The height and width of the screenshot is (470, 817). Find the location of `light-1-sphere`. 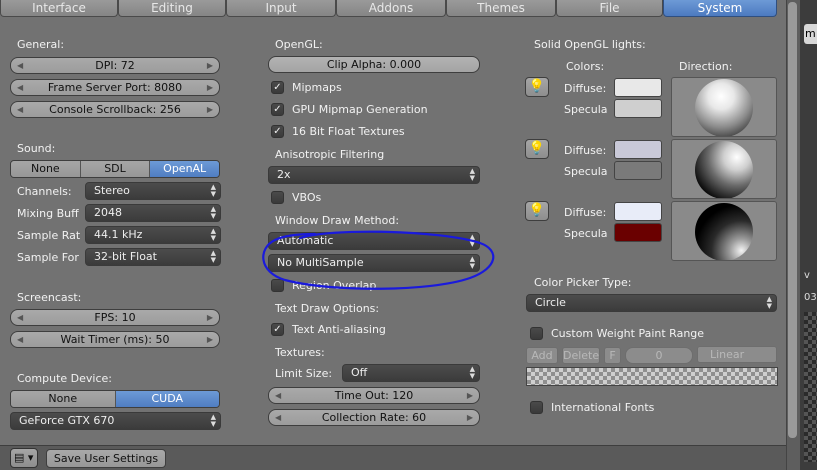

light-1-sphere is located at coordinates (724, 107).